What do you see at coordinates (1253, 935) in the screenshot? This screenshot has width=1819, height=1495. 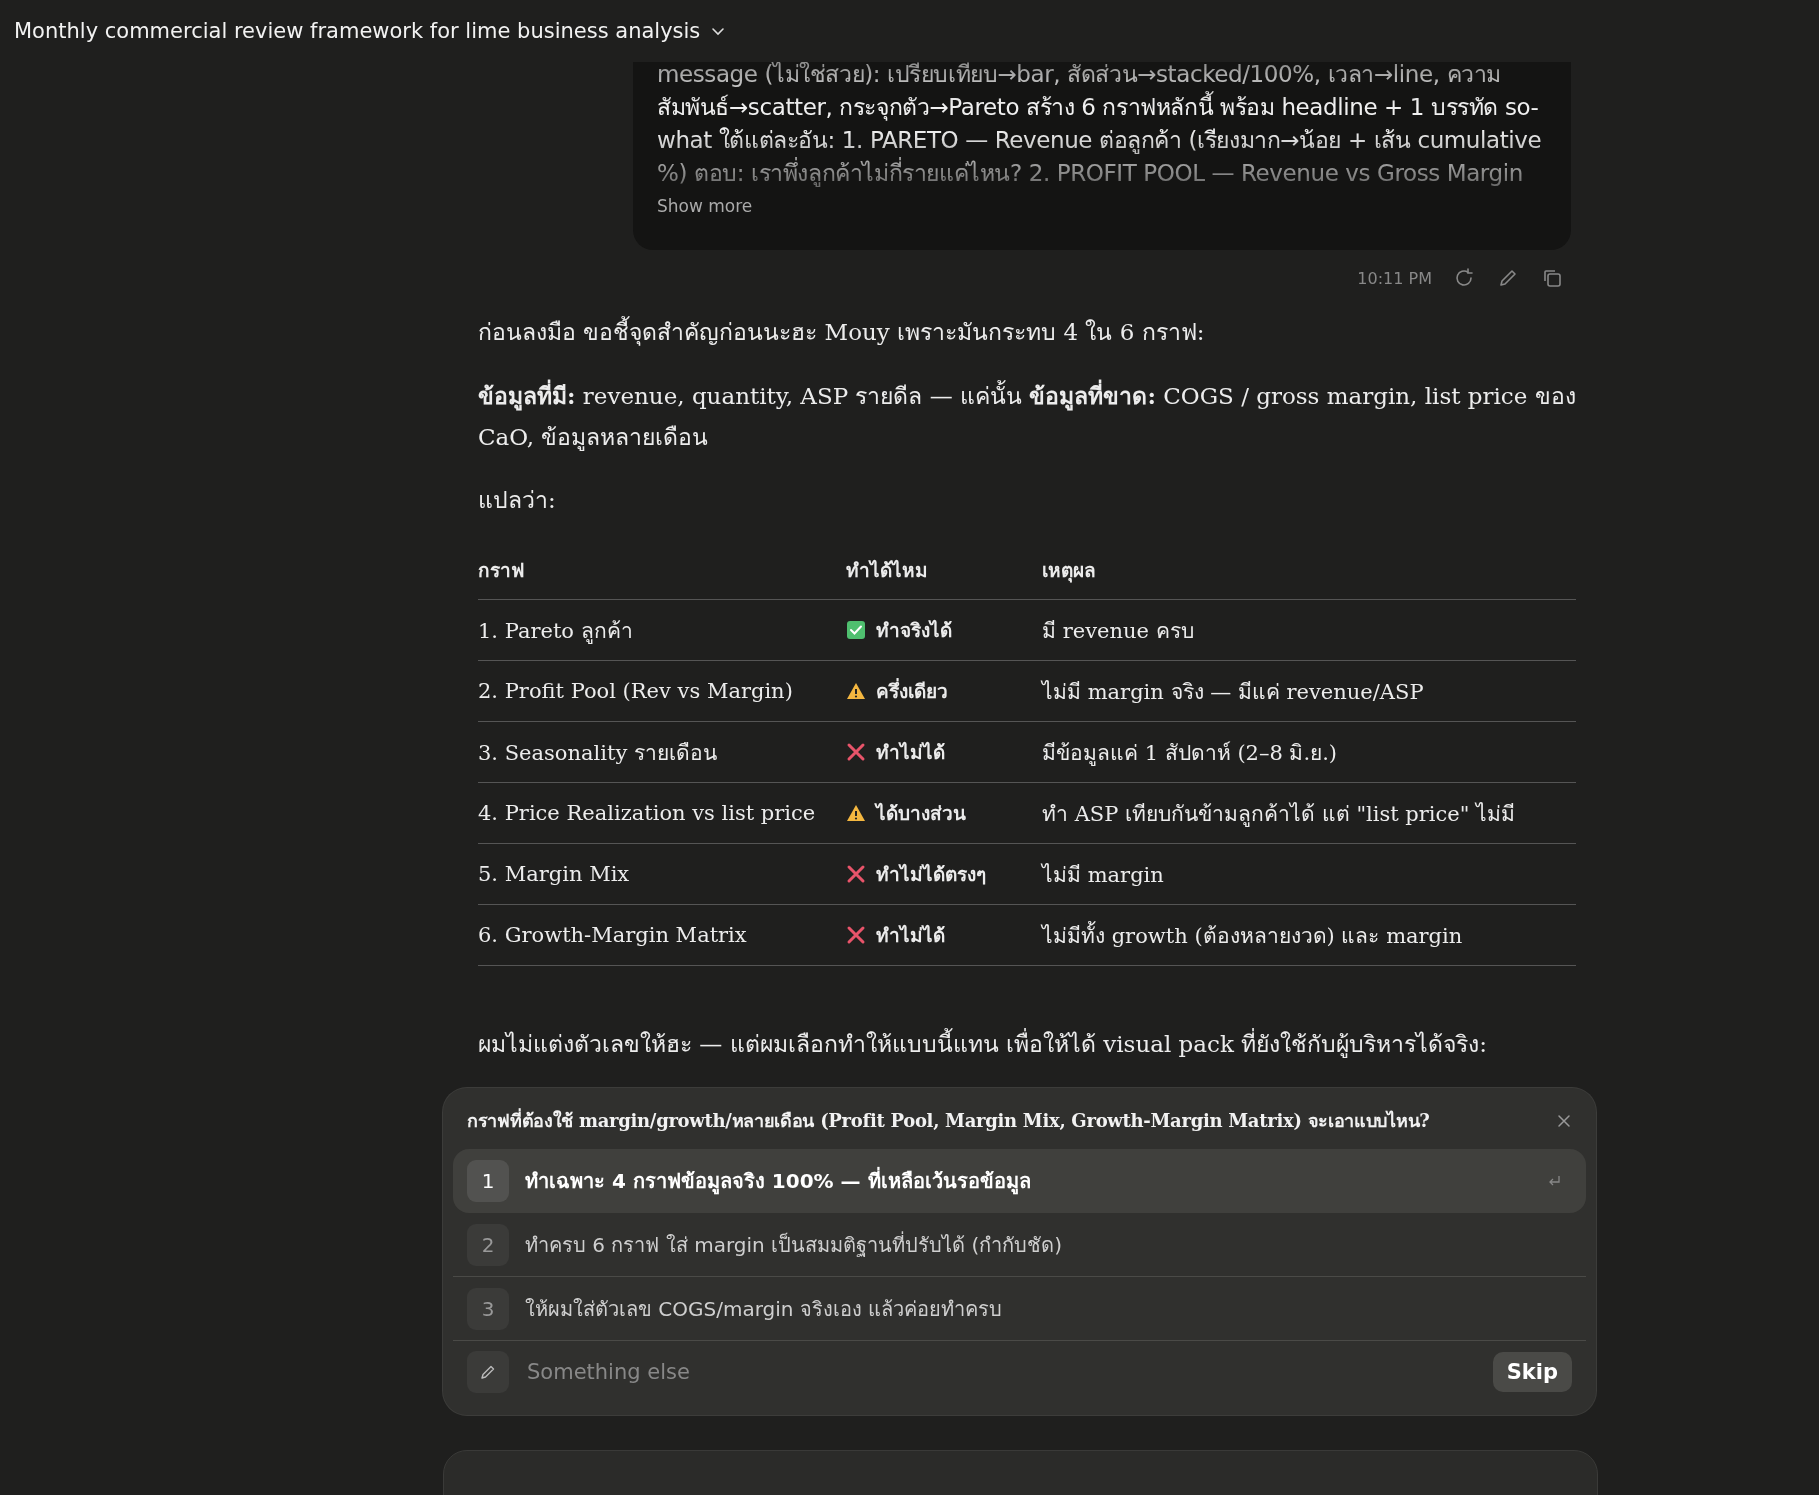 I see `table-cell-text: ไม่มีทั้ง growth (ต้องหลายงวด) และ margin` at bounding box center [1253, 935].